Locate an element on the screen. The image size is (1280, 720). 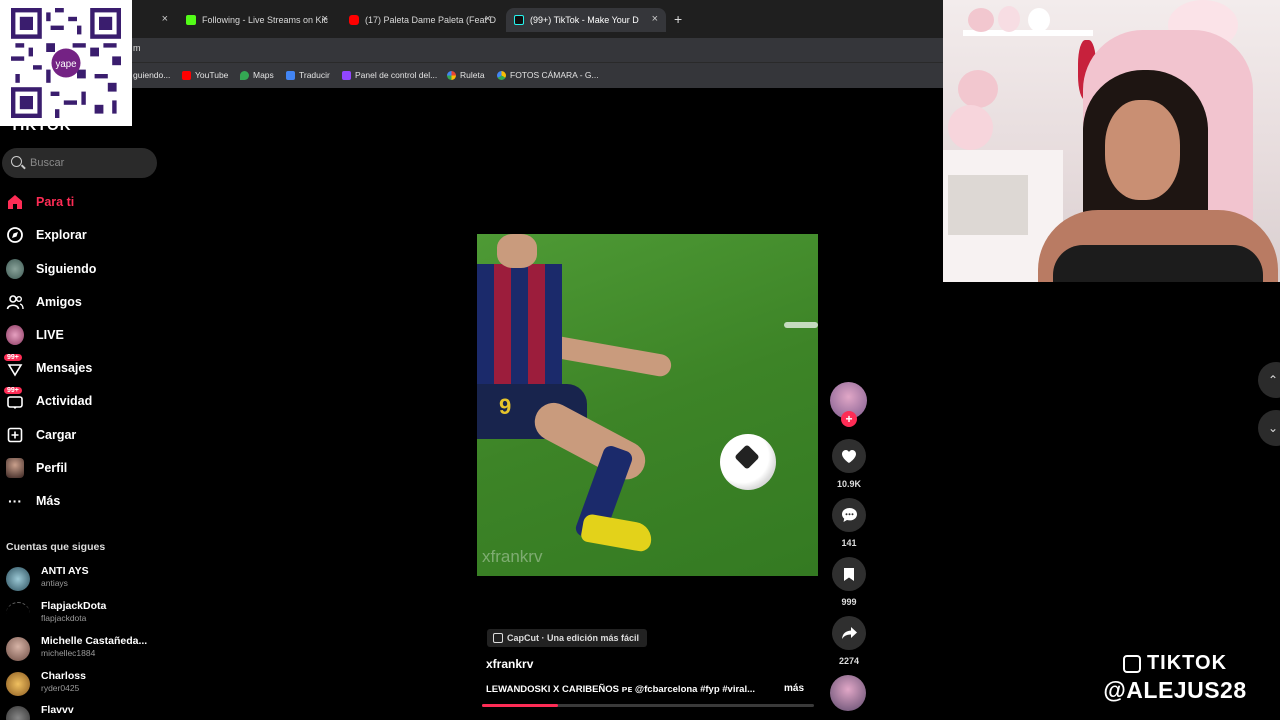
nav-label: Explorar is located at coordinates (61, 234).